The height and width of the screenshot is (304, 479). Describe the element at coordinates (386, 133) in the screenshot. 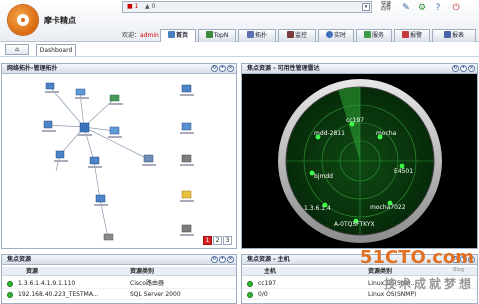

I see `radar-label-mocha: mocha` at that location.